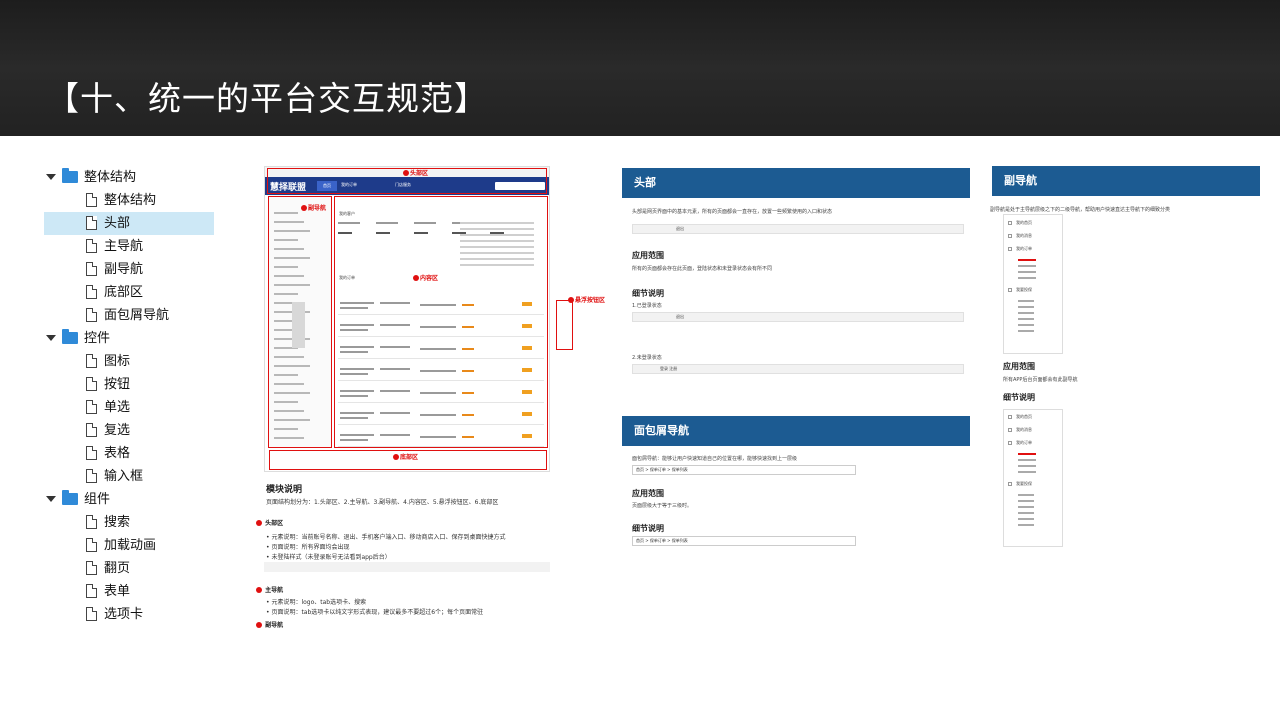  What do you see at coordinates (124, 476) in the screenshot?
I see `tree-node-label: 输入框` at bounding box center [124, 476].